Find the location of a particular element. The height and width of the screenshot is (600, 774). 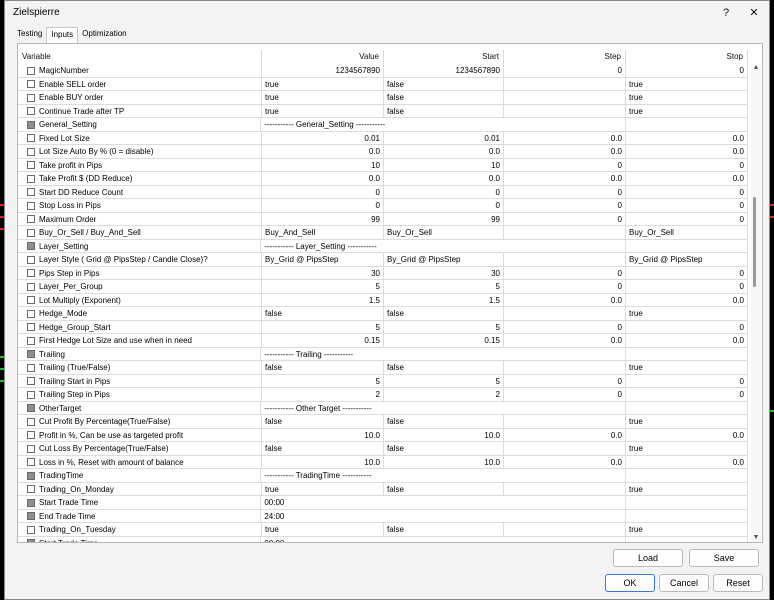

start-cell: 0.01 is located at coordinates (444, 138).